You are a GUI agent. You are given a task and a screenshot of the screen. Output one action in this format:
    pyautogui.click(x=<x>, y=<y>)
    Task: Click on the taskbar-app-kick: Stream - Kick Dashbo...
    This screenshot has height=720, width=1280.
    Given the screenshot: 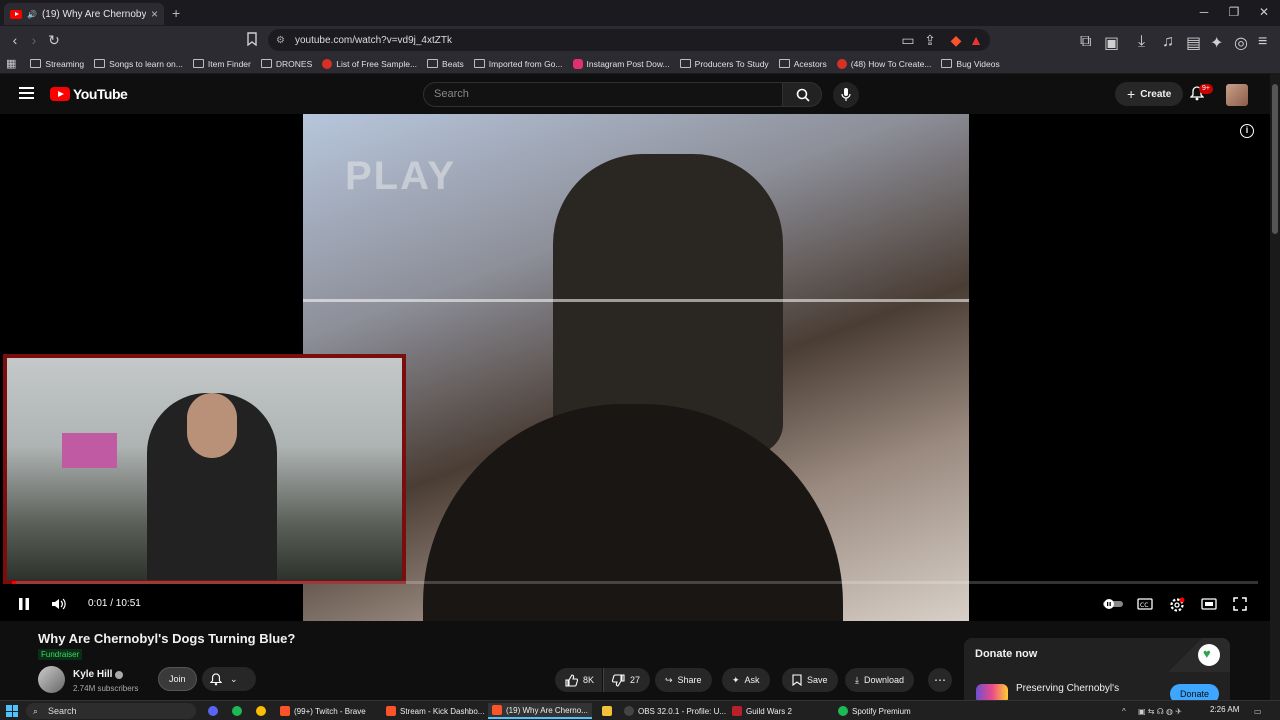 What is the action you would take?
    pyautogui.click(x=435, y=711)
    